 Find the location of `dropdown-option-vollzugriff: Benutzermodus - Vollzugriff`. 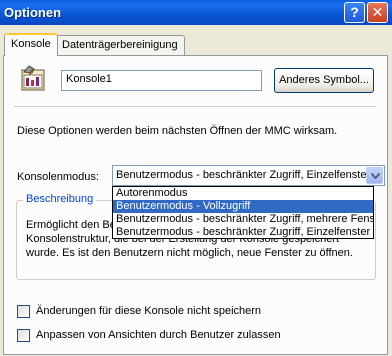

dropdown-option-vollzugriff: Benutzermodus - Vollzugriff is located at coordinates (243, 206).